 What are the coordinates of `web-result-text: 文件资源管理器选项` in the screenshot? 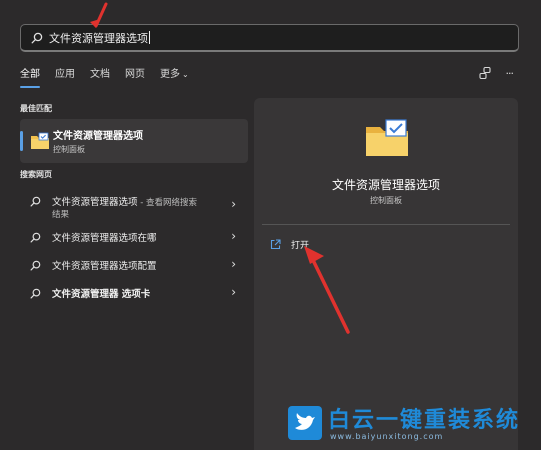 It's located at (95, 202).